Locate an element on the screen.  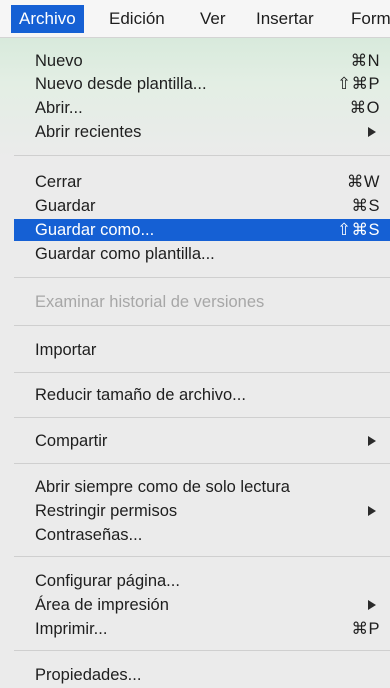
menu-insertar: Insertar is located at coordinates (285, 19).